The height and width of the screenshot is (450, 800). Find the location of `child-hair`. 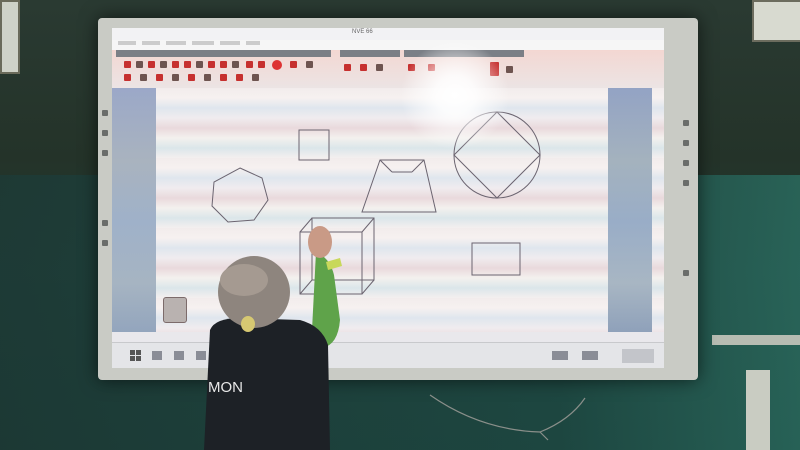

child-hair is located at coordinates (244, 280).